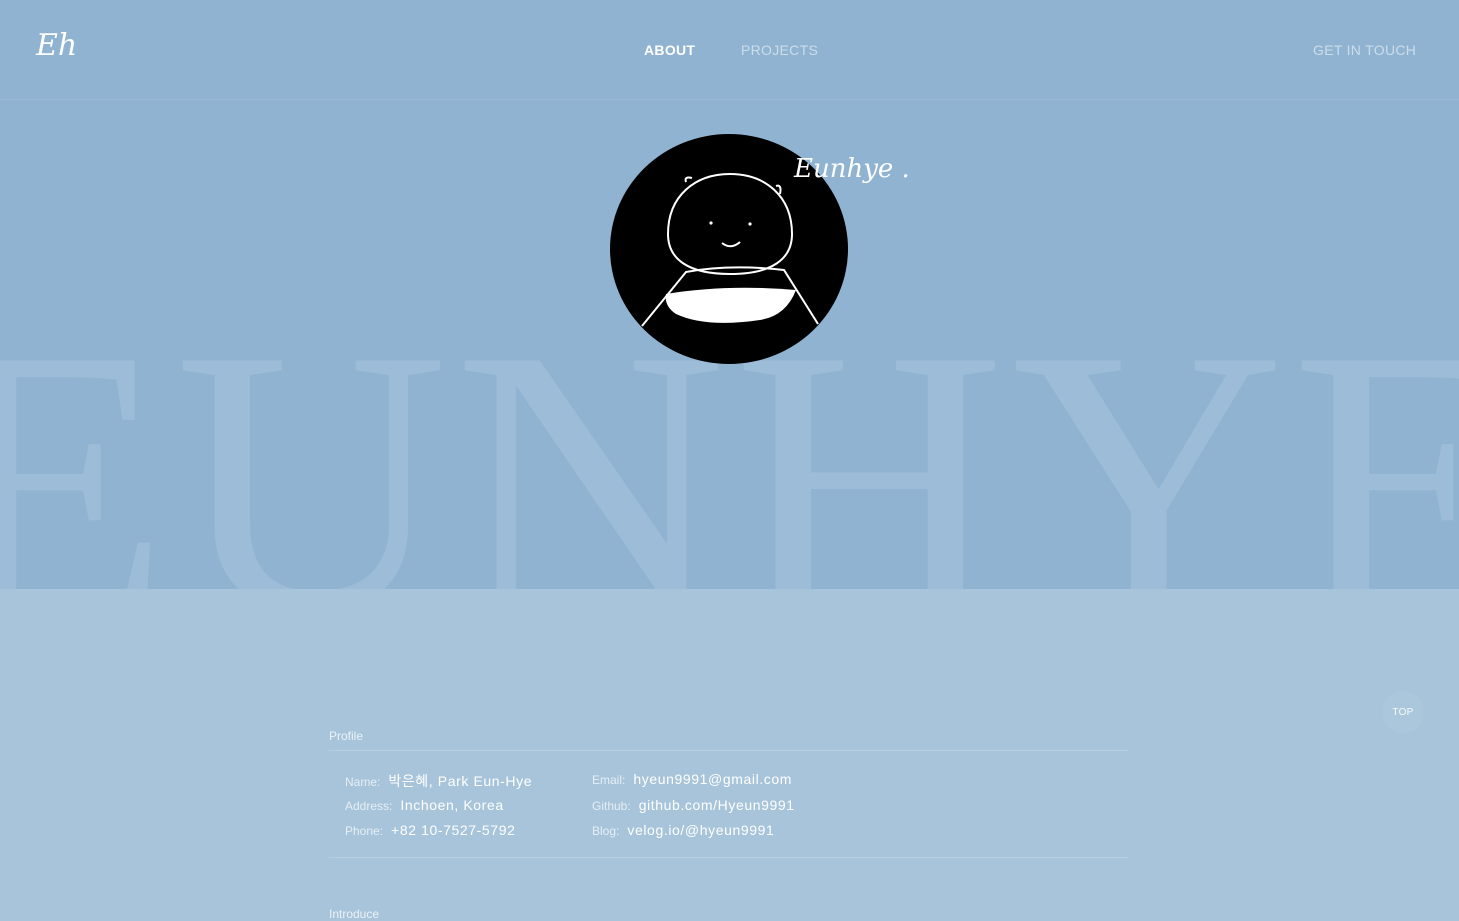 The image size is (1459, 921). Describe the element at coordinates (1364, 50) in the screenshot. I see `get-in-touch-link: GET IN TOUCH` at that location.